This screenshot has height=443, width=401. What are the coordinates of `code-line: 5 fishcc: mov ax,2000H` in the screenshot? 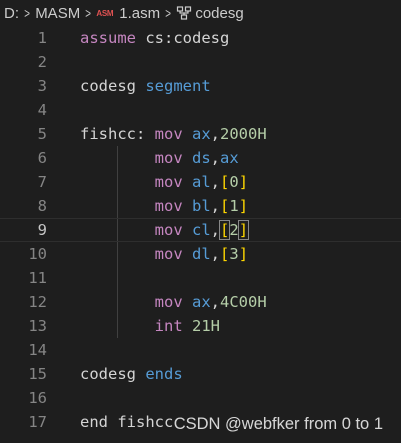 It's located at (200, 134).